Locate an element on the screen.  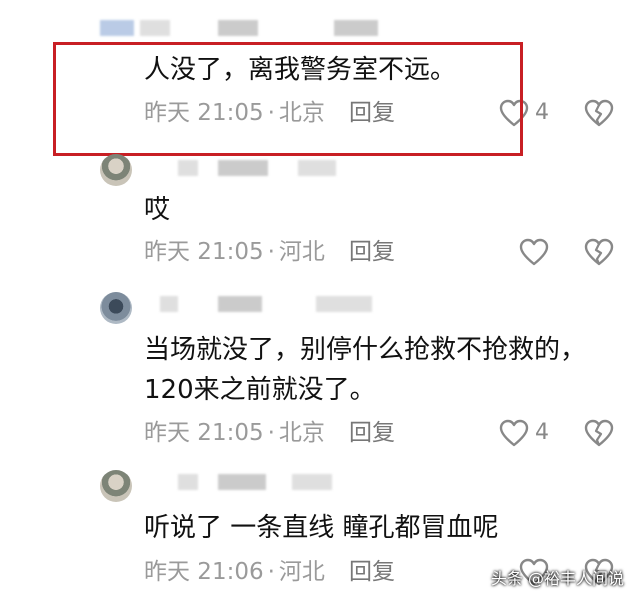
comment-text: 人没了，离我警务室不远。 is located at coordinates (300, 70).